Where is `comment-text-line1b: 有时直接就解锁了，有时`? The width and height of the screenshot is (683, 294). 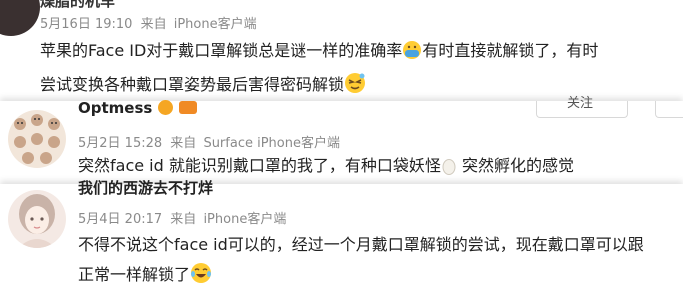 comment-text-line1b: 有时直接就解锁了，有时 is located at coordinates (510, 50).